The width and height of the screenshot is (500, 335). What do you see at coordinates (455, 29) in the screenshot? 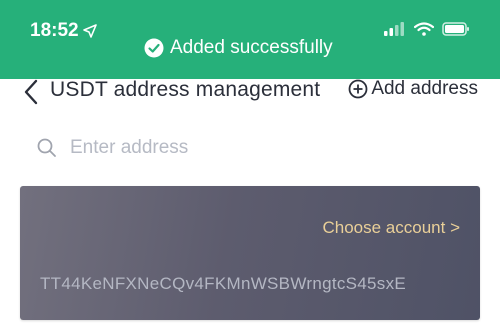
I see `battery-icon` at bounding box center [455, 29].